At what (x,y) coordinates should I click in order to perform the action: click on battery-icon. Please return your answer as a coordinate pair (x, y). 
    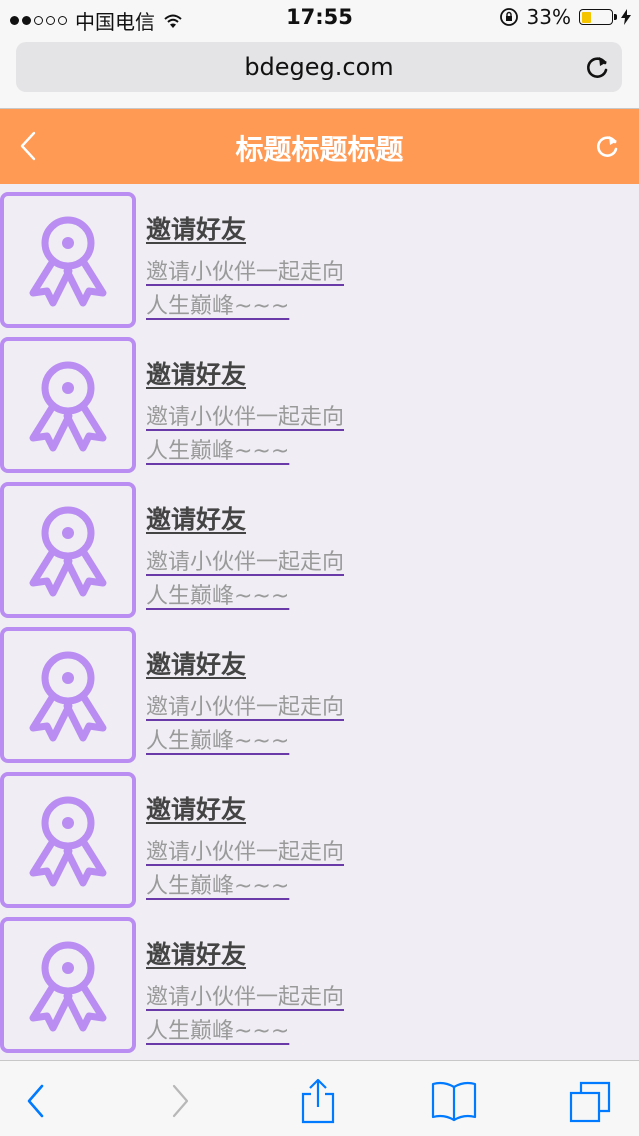
    Looking at the image, I should click on (598, 17).